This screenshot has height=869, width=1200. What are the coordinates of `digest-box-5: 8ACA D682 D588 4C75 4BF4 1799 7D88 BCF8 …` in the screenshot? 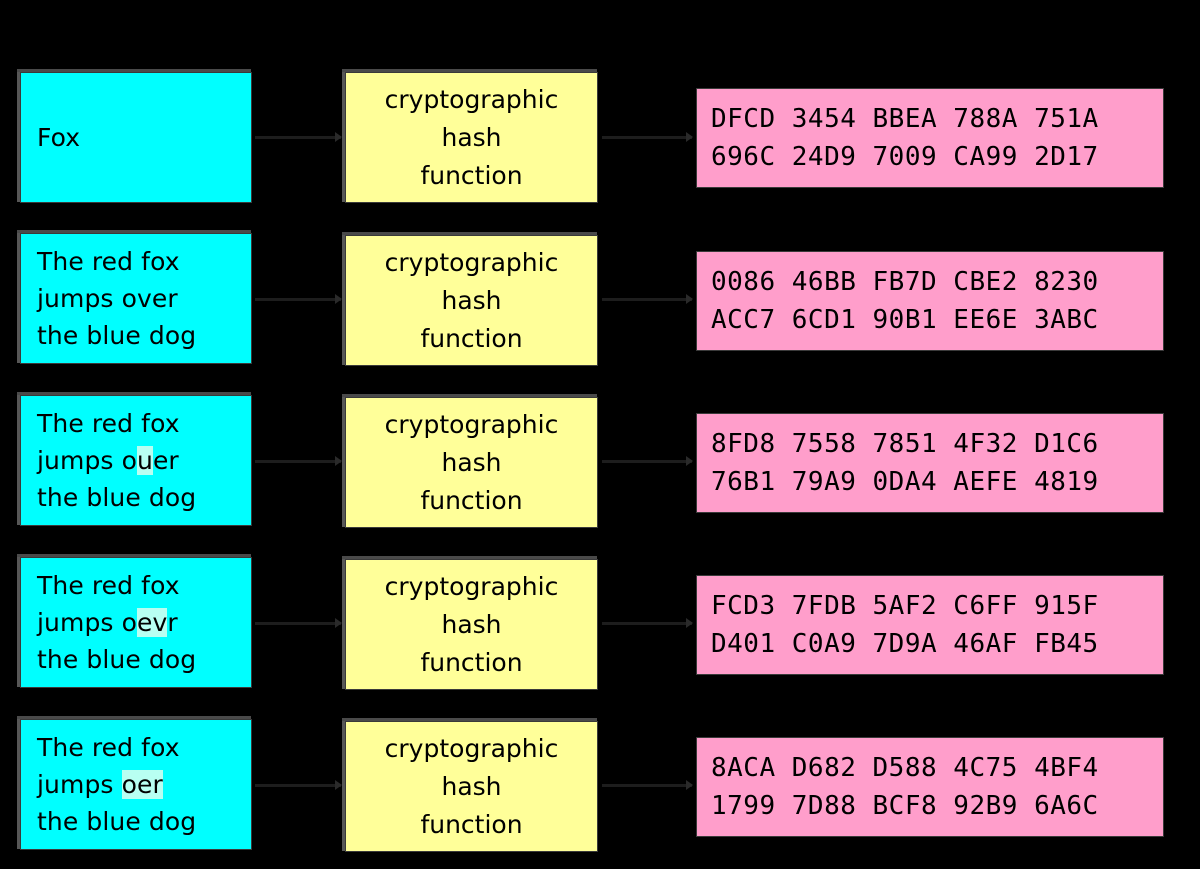 It's located at (930, 787).